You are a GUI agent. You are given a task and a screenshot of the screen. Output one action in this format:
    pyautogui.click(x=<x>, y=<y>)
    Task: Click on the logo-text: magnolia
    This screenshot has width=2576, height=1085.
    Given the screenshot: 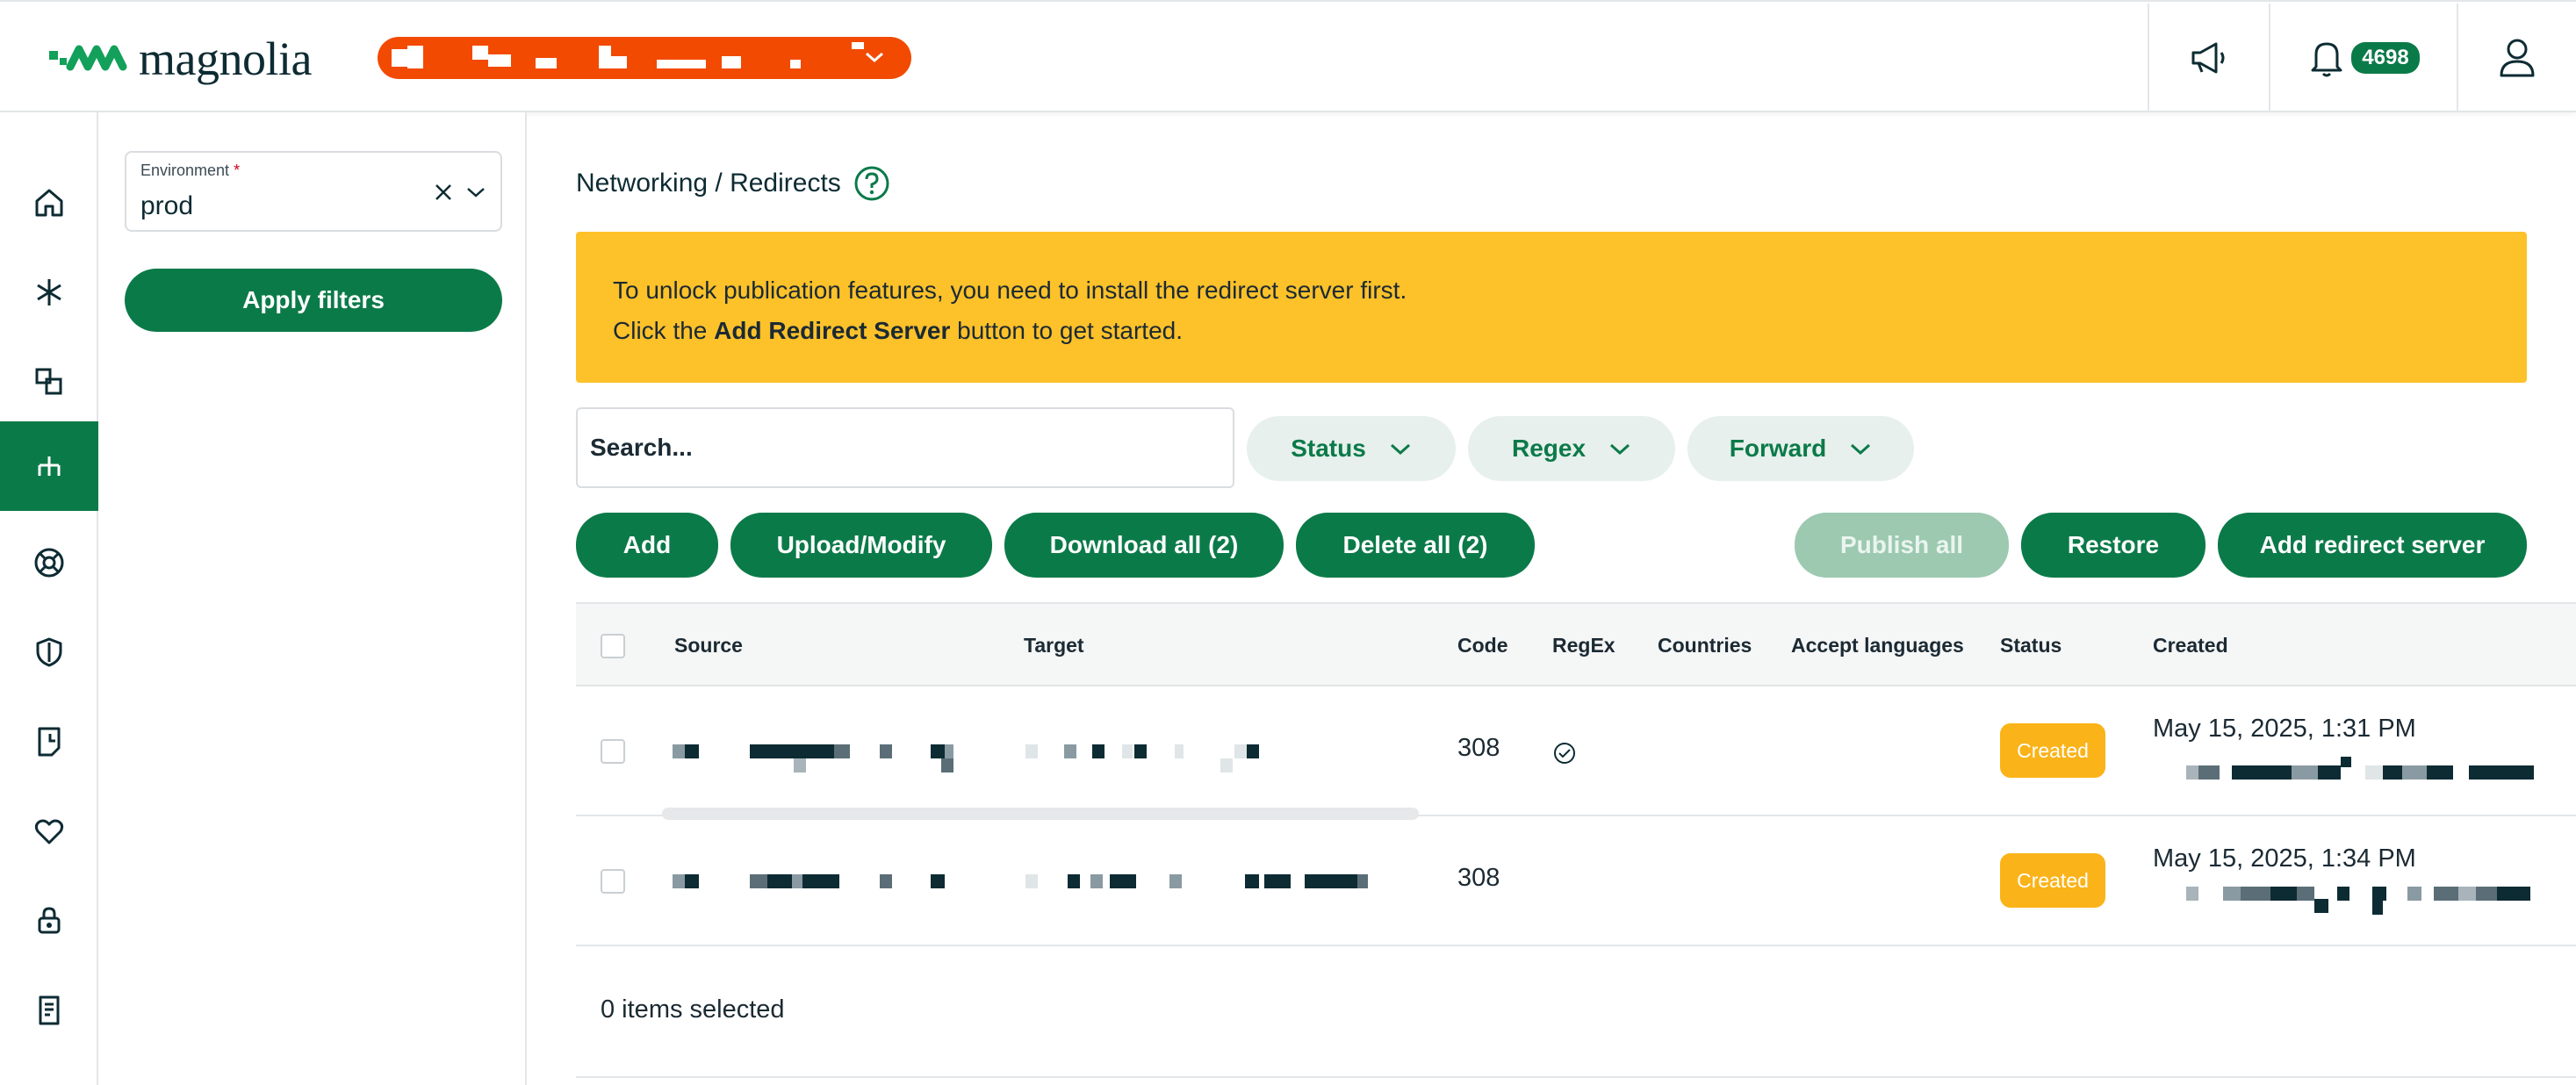 What is the action you would take?
    pyautogui.click(x=225, y=59)
    